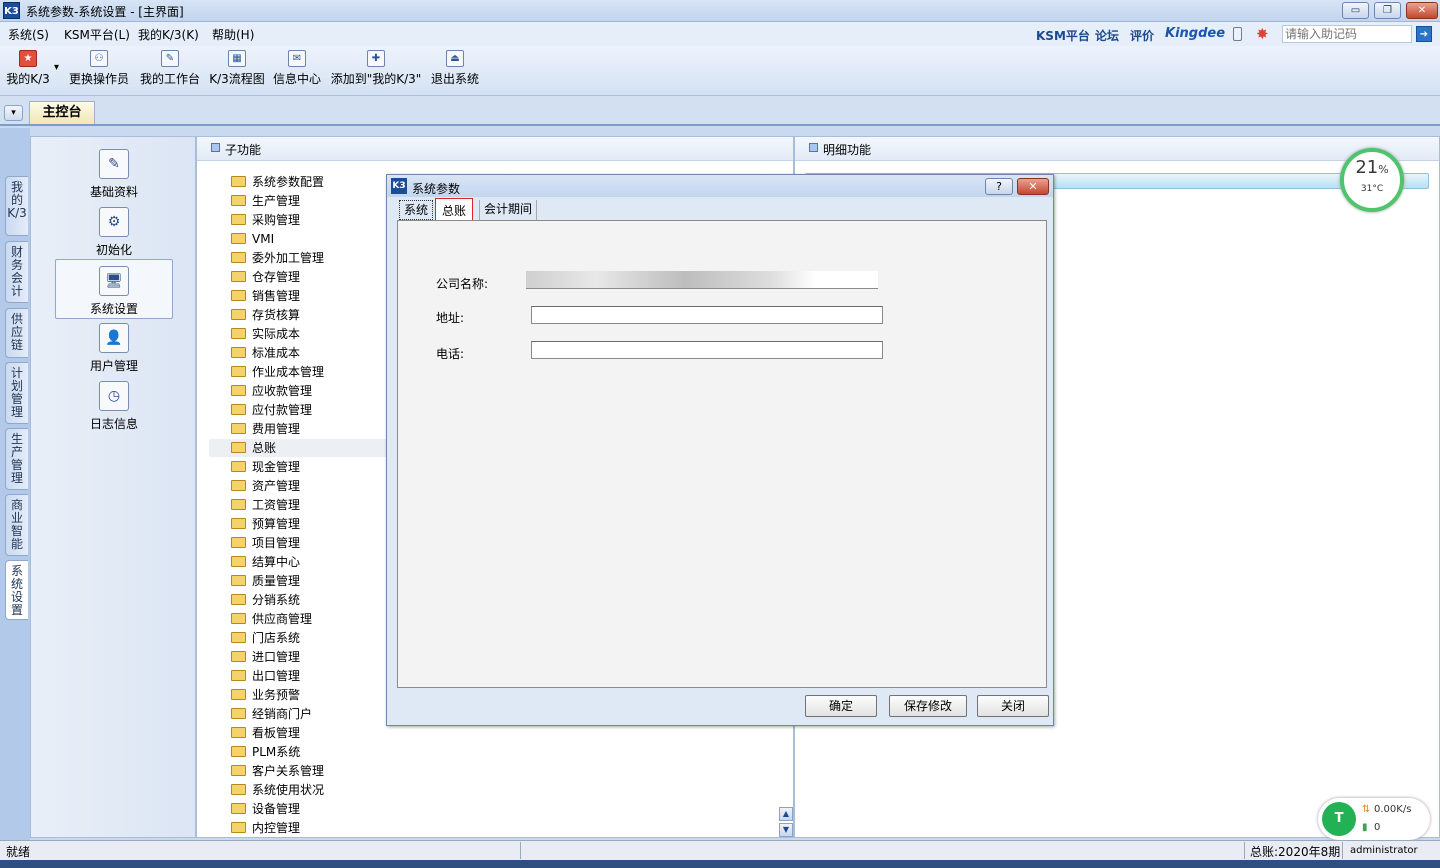 The height and width of the screenshot is (868, 1440). What do you see at coordinates (114, 345) in the screenshot?
I see `func-user-management: 👤 用户管理` at bounding box center [114, 345].